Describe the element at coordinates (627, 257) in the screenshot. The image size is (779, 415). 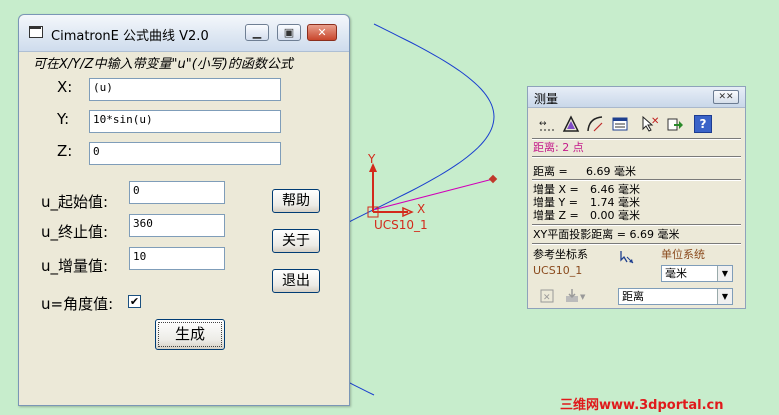
I see `pick-cs-icon` at that location.